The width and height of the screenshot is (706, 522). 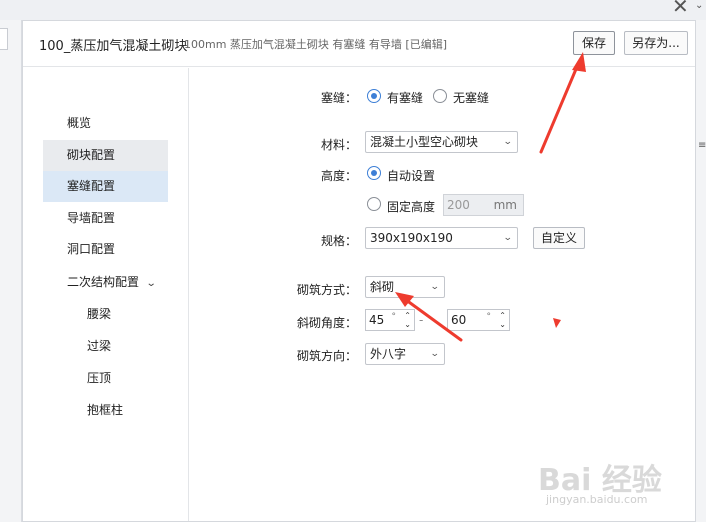 What do you see at coordinates (113, 46) in the screenshot?
I see `dialog-title: 100_蒸压加气混凝土砌块` at bounding box center [113, 46].